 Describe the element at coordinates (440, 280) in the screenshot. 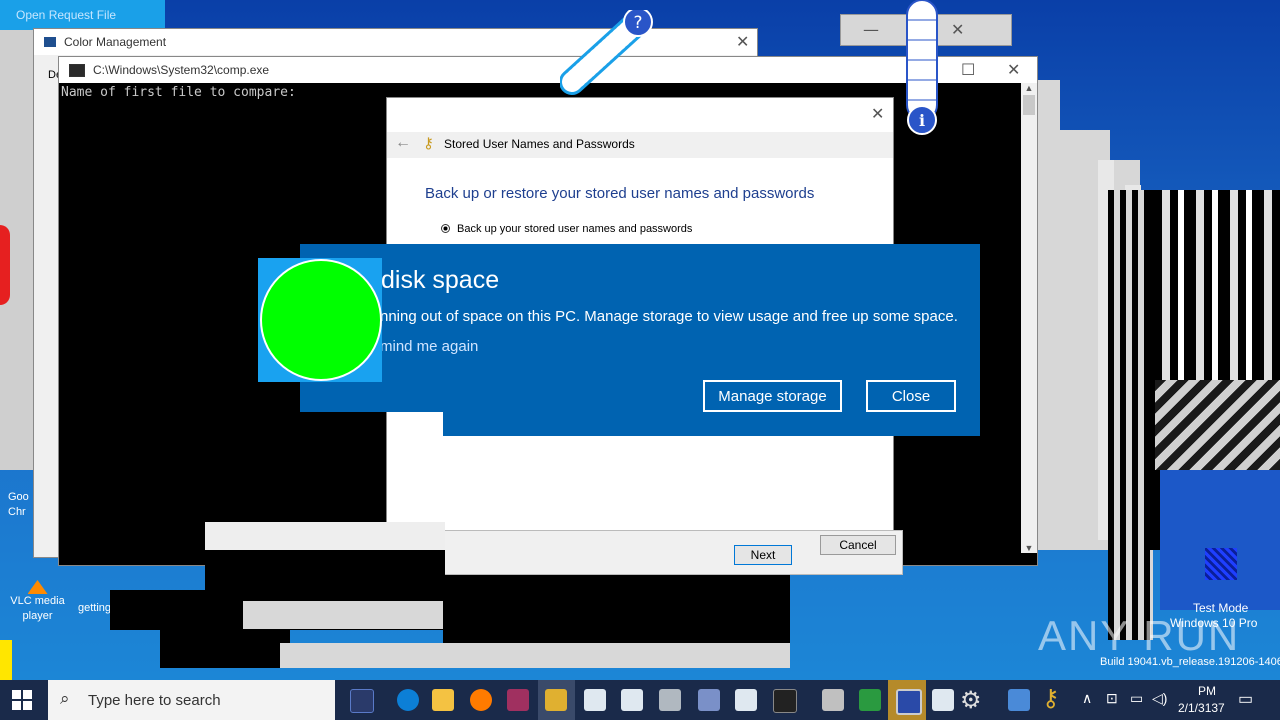

I see `toast-title: disk space` at that location.